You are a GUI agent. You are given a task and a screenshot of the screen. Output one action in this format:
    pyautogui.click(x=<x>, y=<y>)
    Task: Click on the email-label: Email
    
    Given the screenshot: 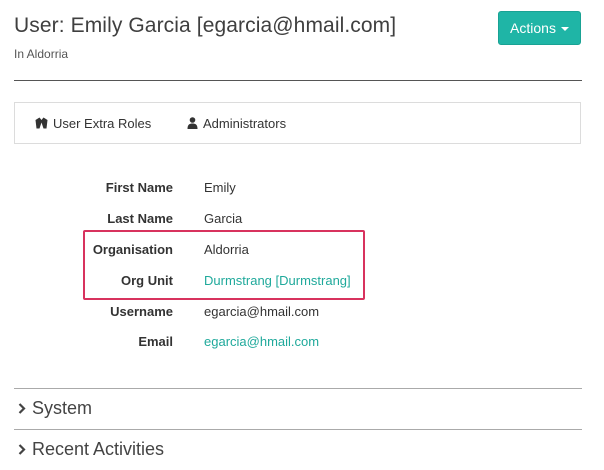 What is the action you would take?
    pyautogui.click(x=155, y=341)
    